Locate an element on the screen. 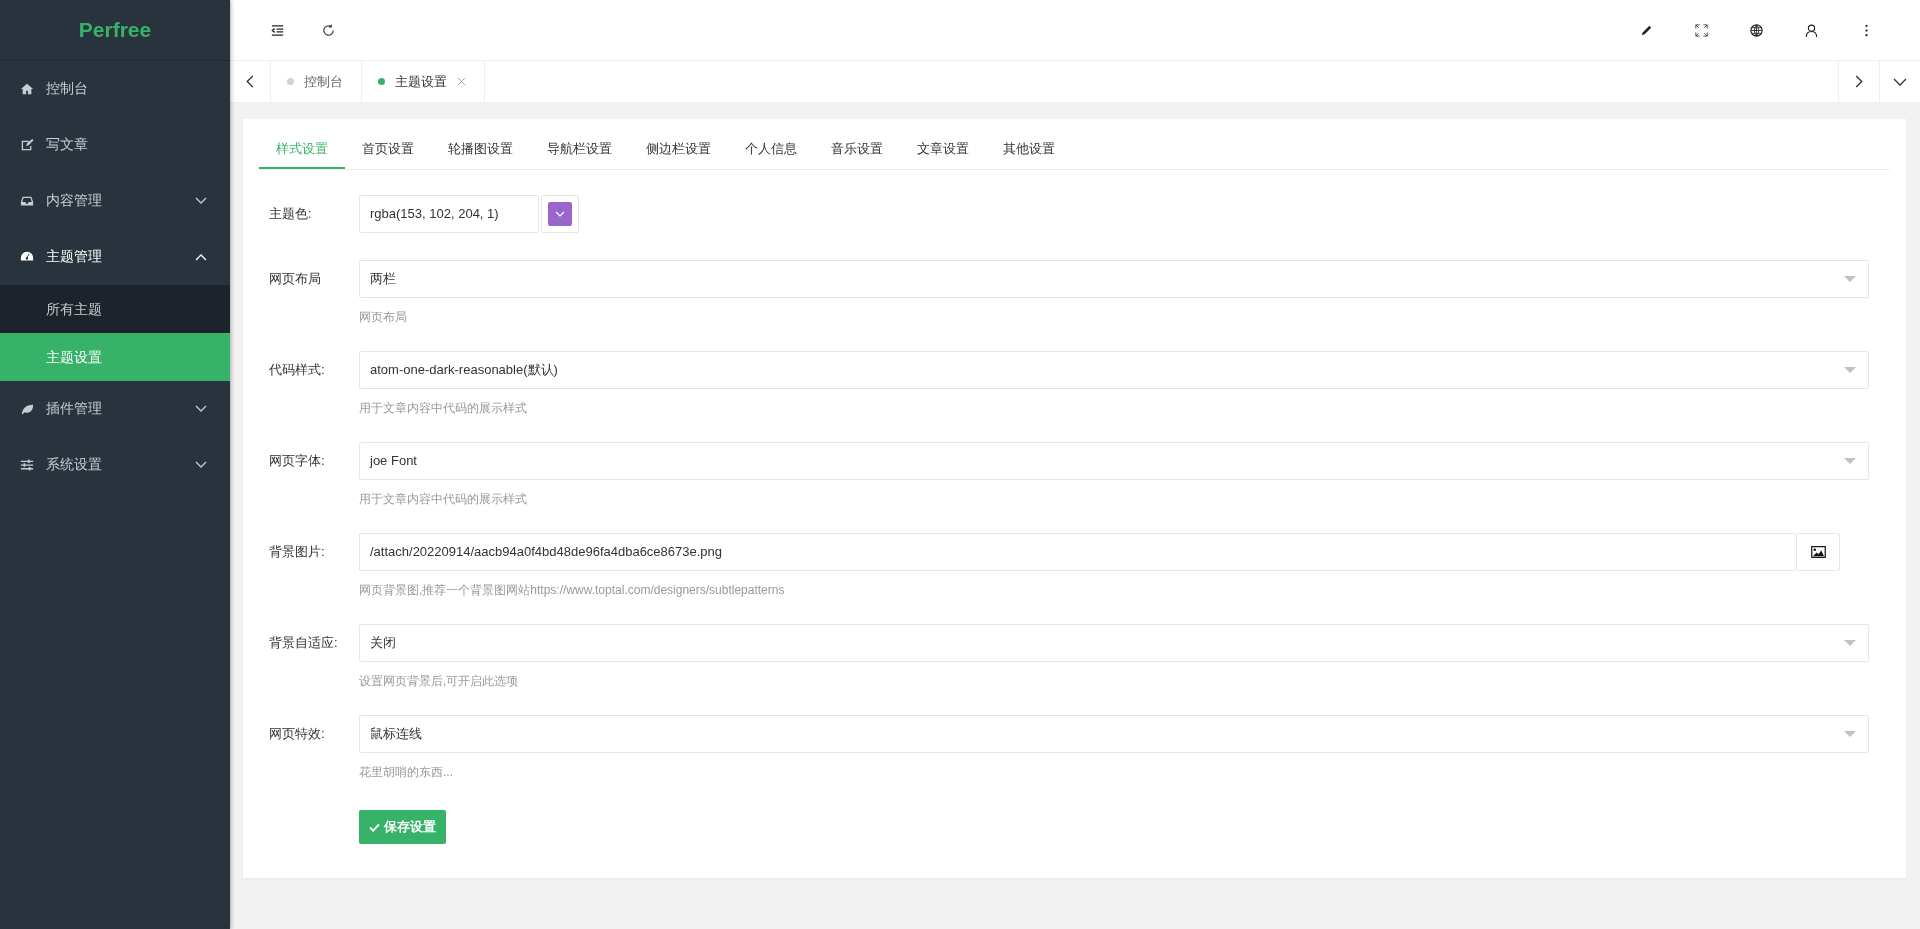 This screenshot has width=1920, height=929. help-text: 网页背景图,推荐一个背景图网站https://www.toptal.com/designers/subtlepatterns is located at coordinates (572, 590).